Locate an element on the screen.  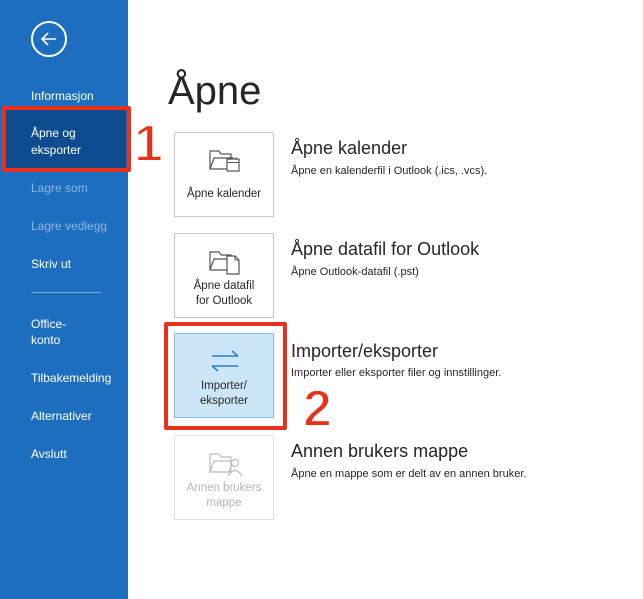
shared-folder-tile-label: Annen brukers mappe is located at coordinates (224, 496).